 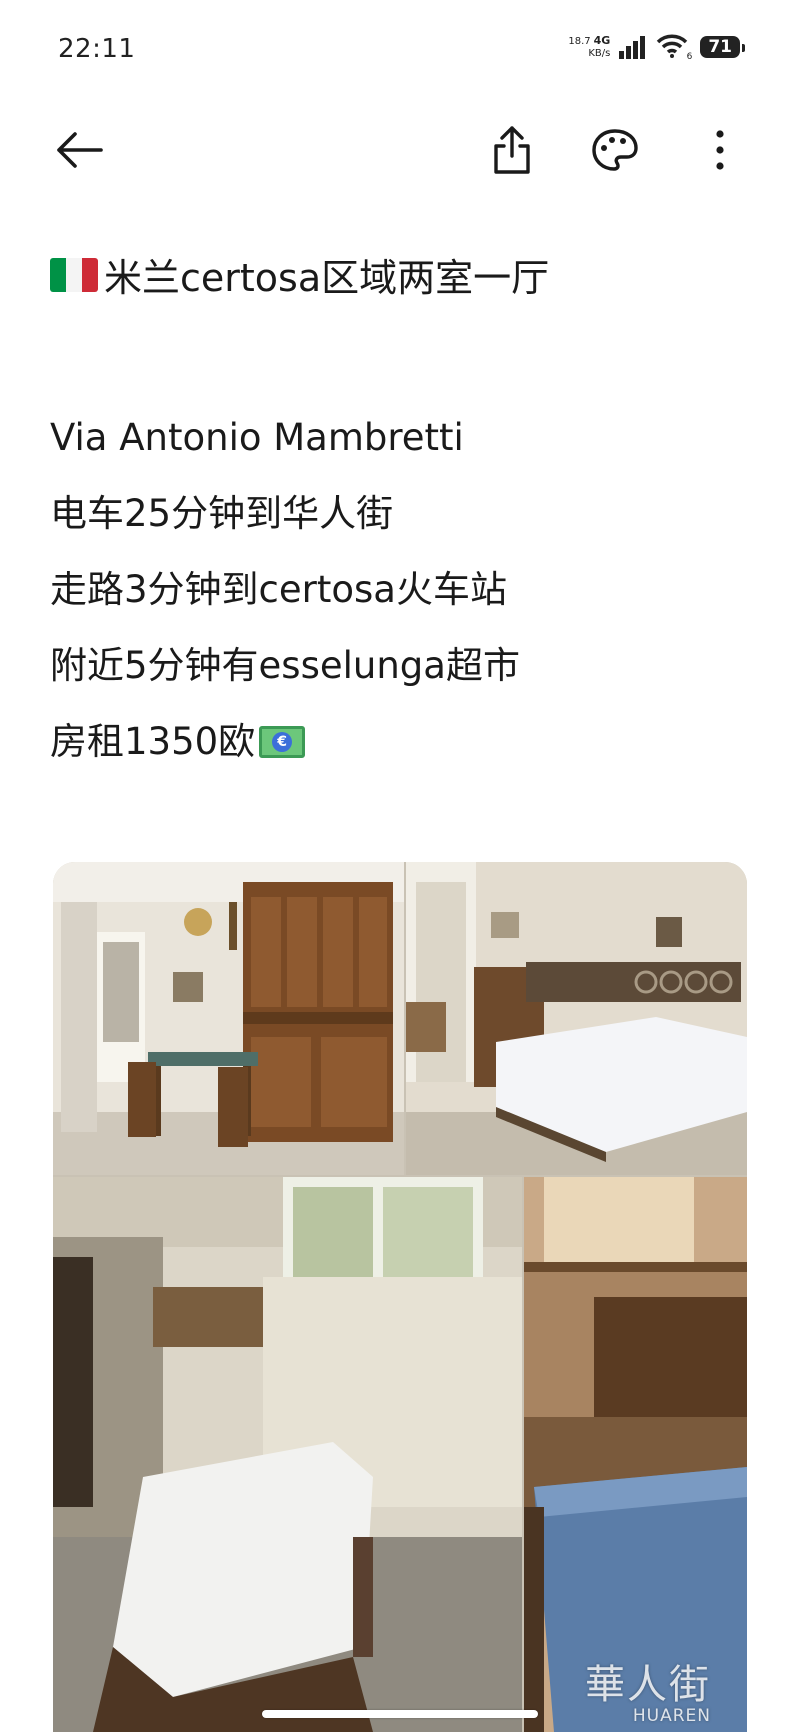 What do you see at coordinates (602, 40) in the screenshot?
I see `network-type: 4G` at bounding box center [602, 40].